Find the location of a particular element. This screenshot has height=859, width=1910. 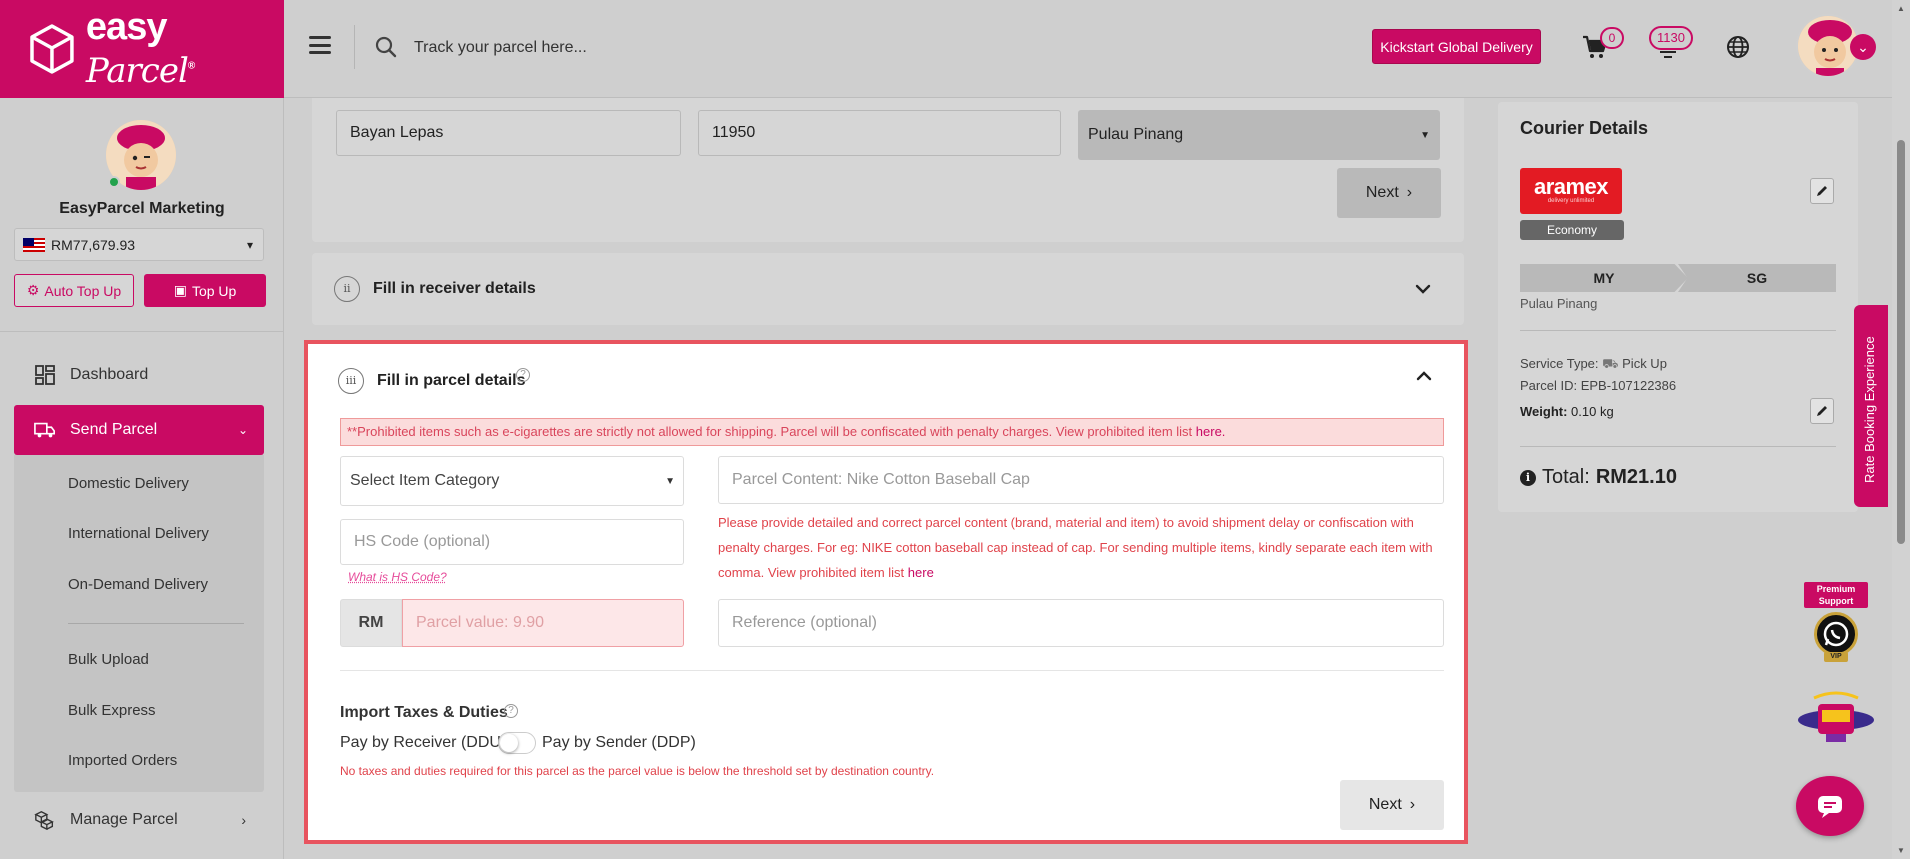

submenu-domestic-delivery: Domestic Delivery is located at coordinates (128, 483).